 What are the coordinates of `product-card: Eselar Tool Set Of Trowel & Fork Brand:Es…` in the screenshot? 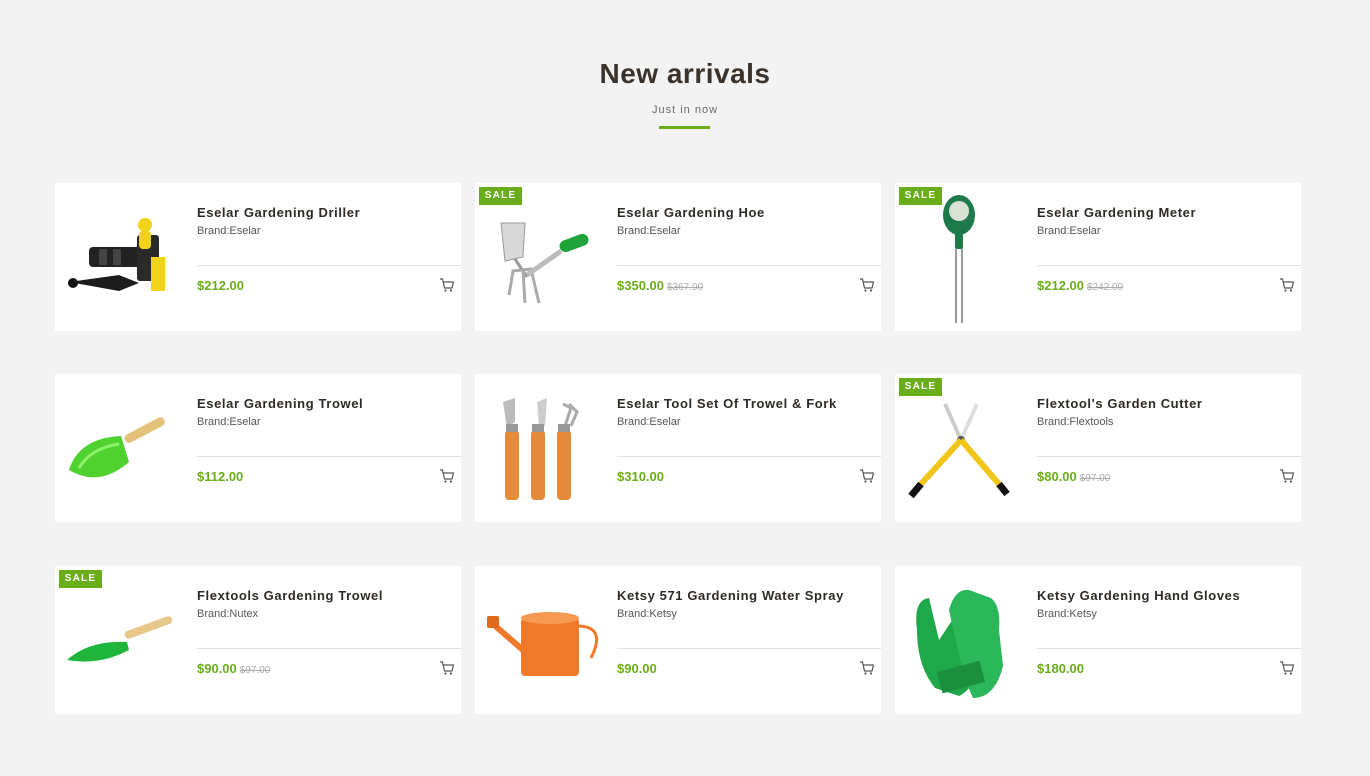 It's located at (678, 448).